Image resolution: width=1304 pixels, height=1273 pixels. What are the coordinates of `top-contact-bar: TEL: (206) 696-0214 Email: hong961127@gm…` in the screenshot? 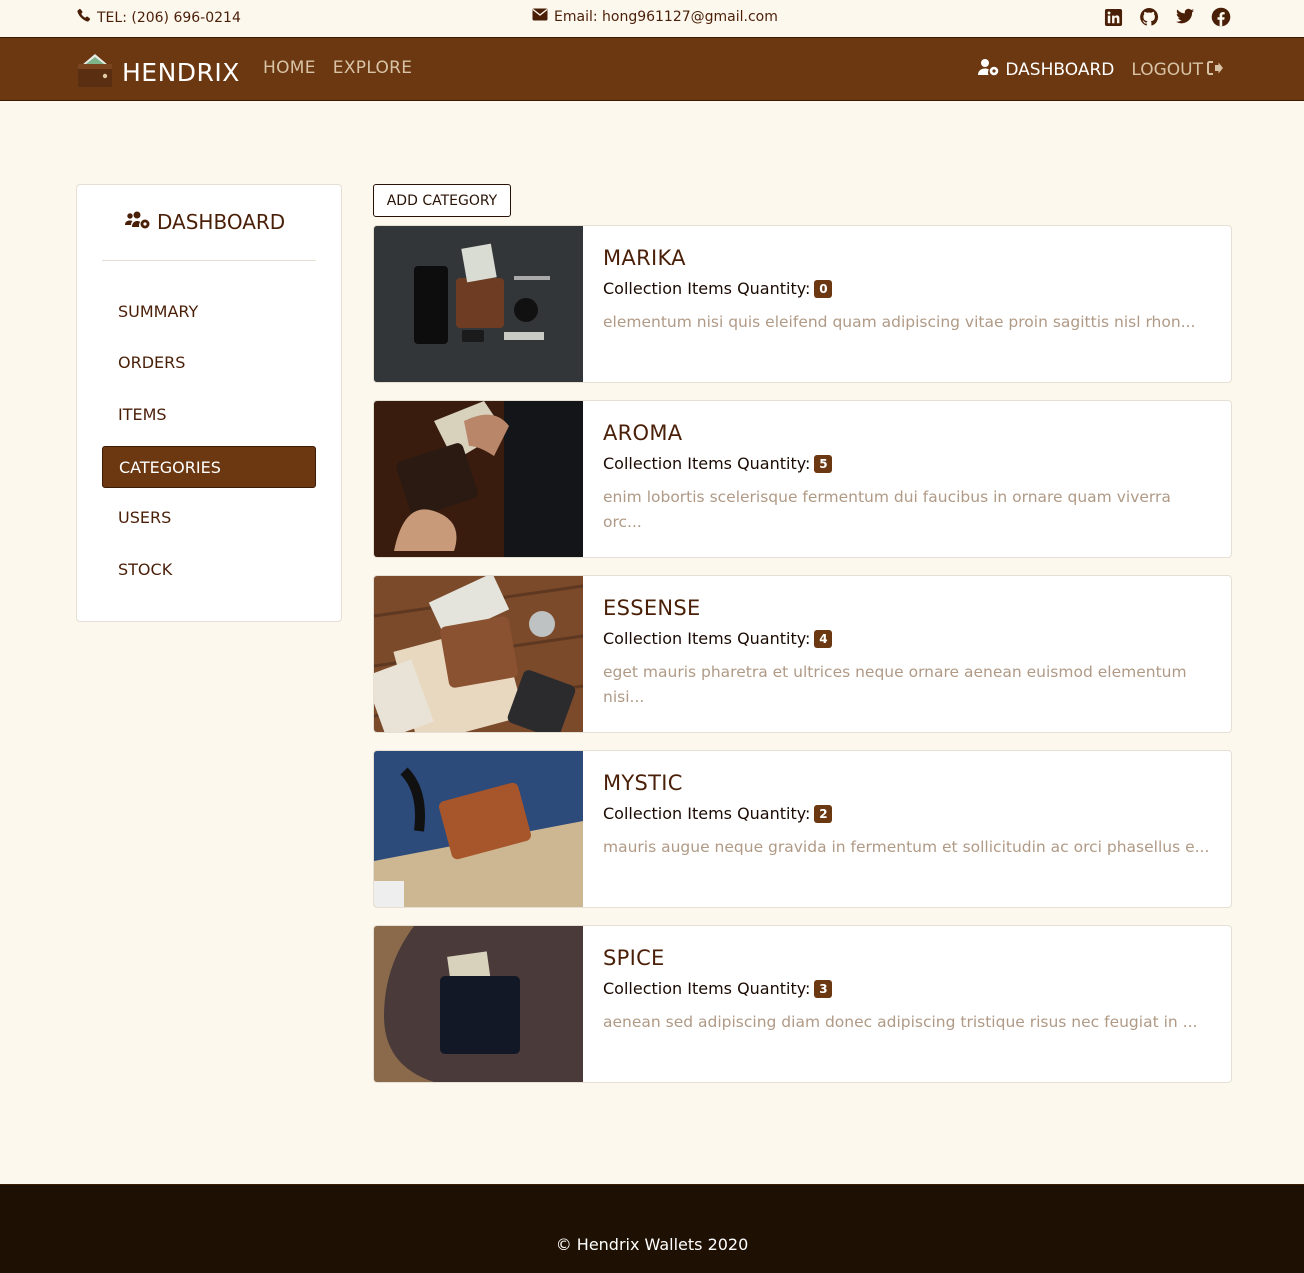 It's located at (652, 18).